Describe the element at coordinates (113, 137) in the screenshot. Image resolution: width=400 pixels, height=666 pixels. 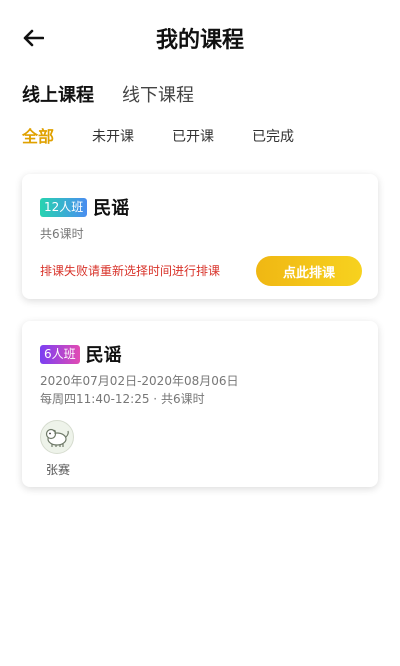
I see `filter-not-started: 未开课` at that location.